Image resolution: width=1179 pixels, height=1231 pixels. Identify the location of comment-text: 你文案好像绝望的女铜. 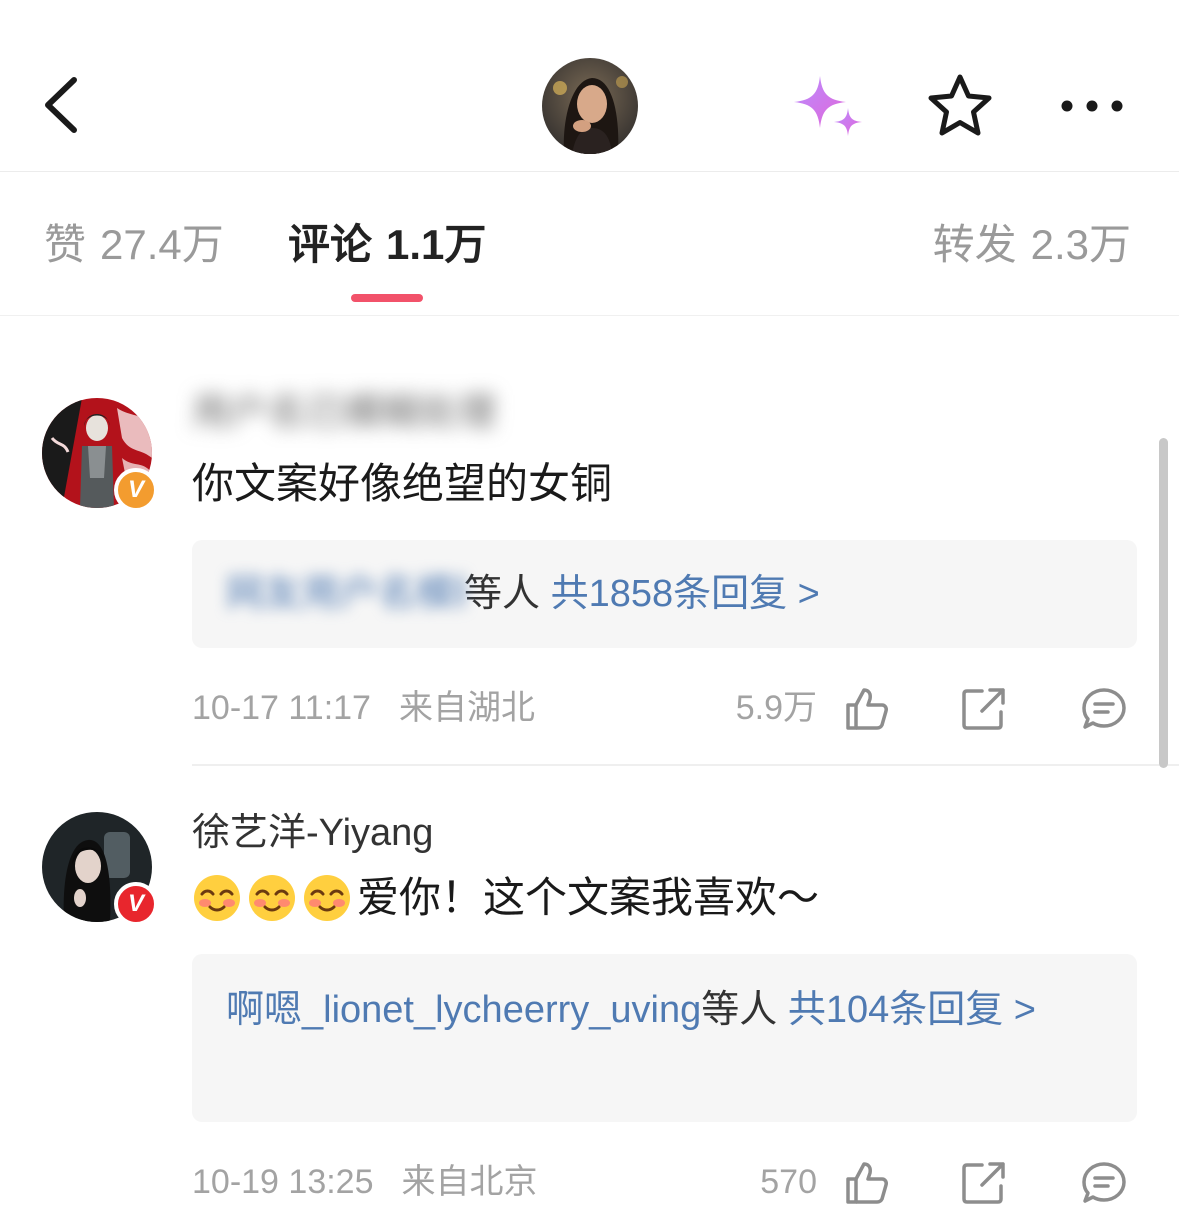
(402, 483).